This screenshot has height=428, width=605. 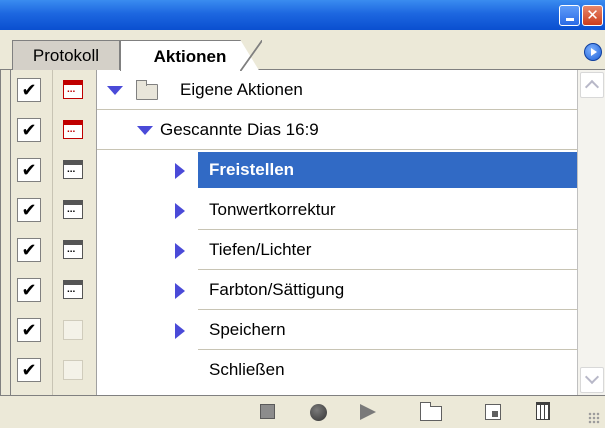 What do you see at coordinates (493, 412) in the screenshot?
I see `new-action-icon` at bounding box center [493, 412].